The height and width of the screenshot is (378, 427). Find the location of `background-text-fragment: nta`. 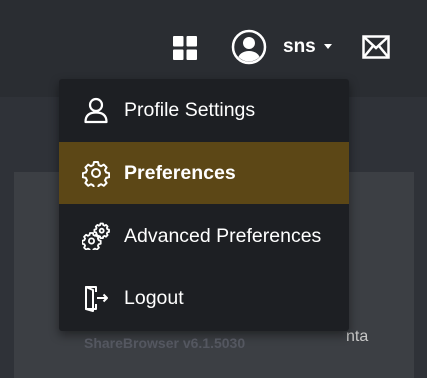

background-text-fragment: nta is located at coordinates (357, 336).